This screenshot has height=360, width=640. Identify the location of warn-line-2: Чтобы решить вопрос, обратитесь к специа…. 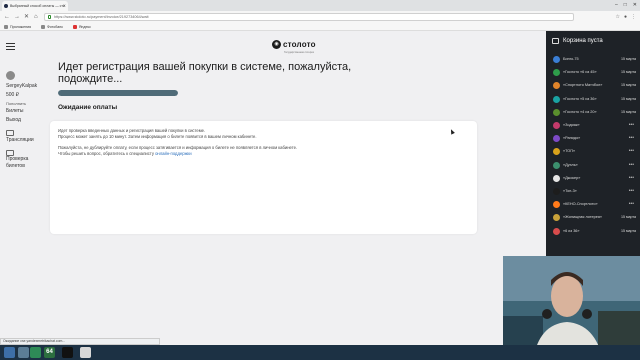
(106, 153).